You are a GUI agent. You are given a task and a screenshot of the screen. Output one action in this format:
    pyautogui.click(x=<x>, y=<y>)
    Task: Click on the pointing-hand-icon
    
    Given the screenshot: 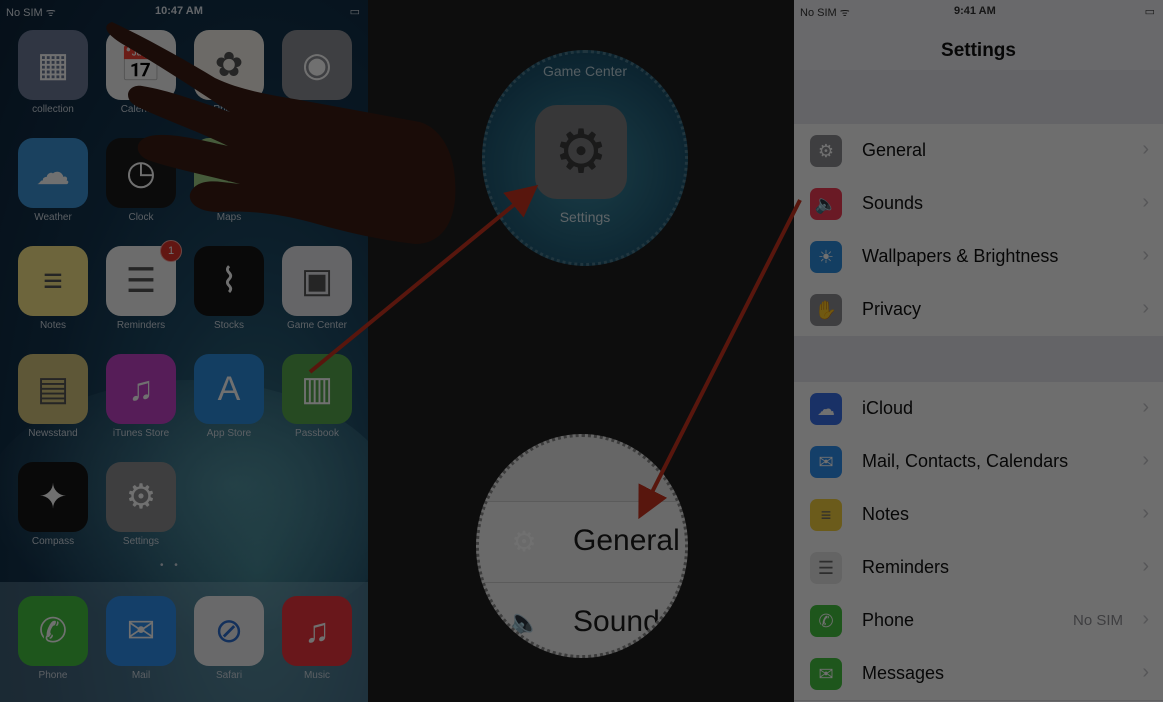 What is the action you would take?
    pyautogui.click(x=281, y=133)
    